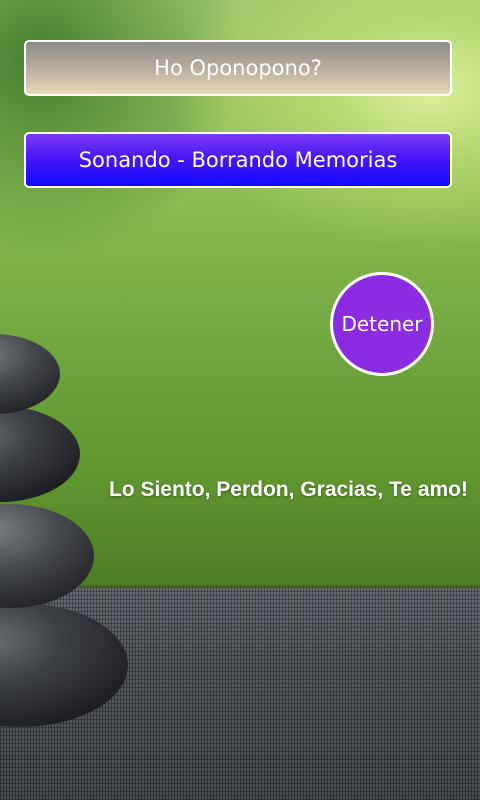 This screenshot has height=800, width=480. Describe the element at coordinates (382, 324) in the screenshot. I see `stop-button: Detener` at that location.